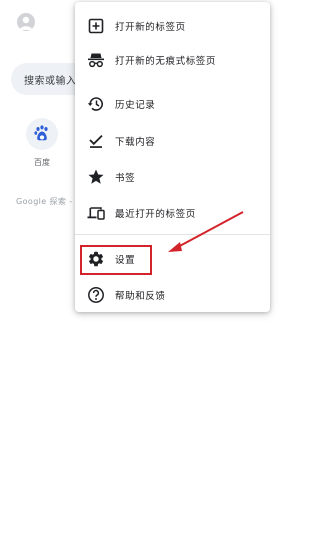 This screenshot has width=320, height=546. What do you see at coordinates (116, 260) in the screenshot?
I see `settings-highlight-box` at bounding box center [116, 260].